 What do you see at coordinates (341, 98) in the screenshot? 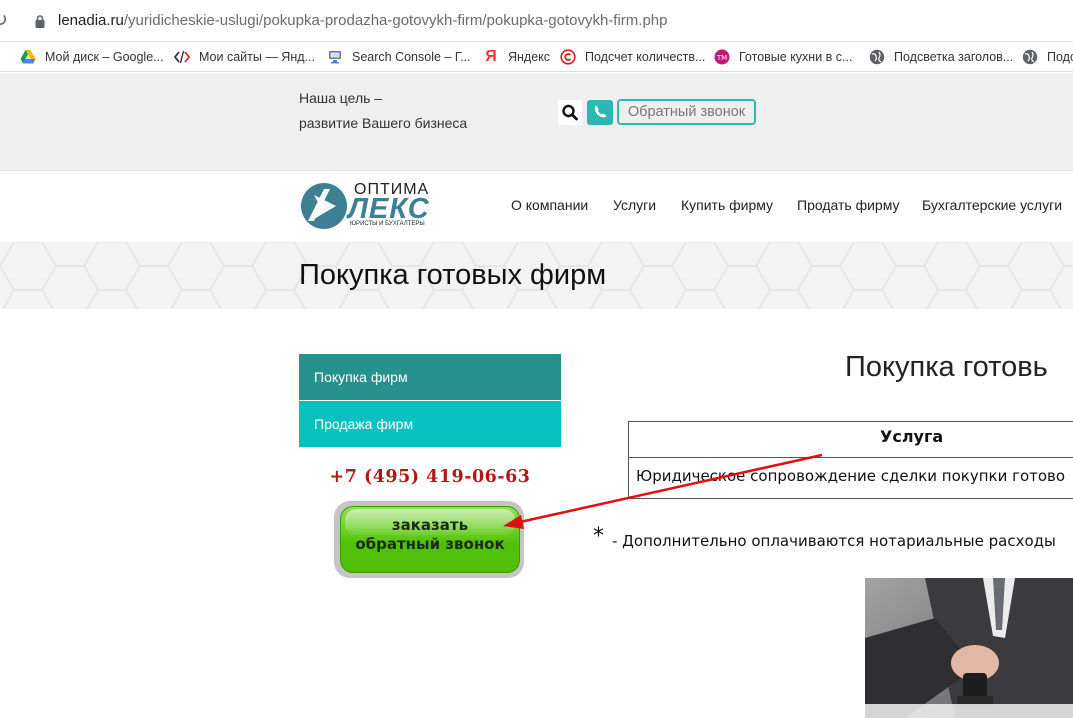
I see `slogan-line: Наша цель –` at bounding box center [341, 98].